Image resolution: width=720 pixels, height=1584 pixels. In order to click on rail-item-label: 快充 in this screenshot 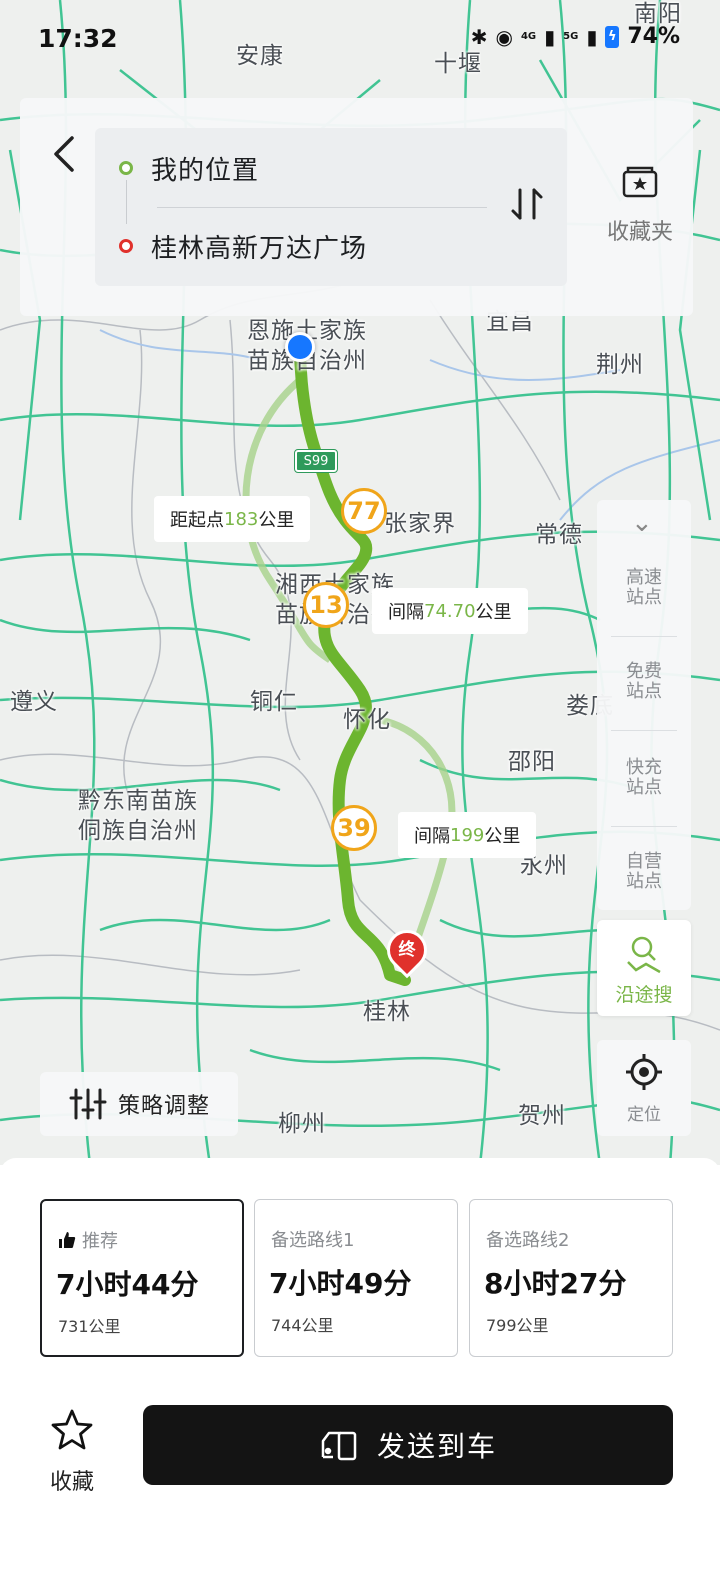, I will do `click(644, 767)`.